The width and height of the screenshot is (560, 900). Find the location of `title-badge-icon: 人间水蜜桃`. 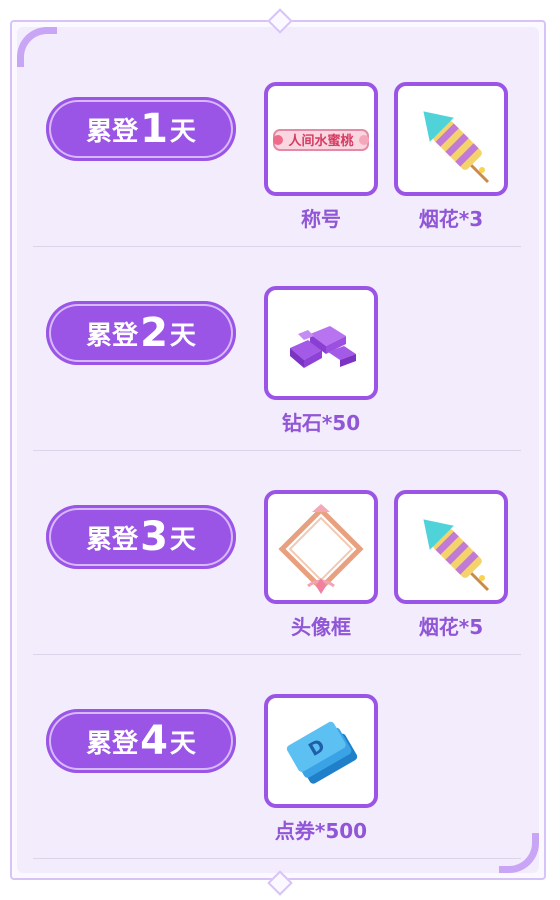

title-badge-icon: 人间水蜜桃 is located at coordinates (321, 140).